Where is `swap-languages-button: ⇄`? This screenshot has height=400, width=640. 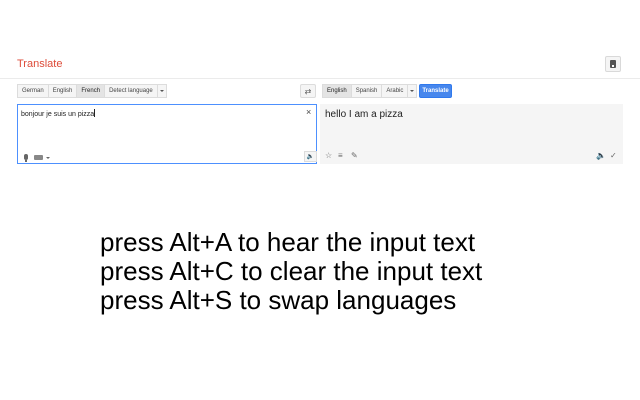
swap-languages-button: ⇄ is located at coordinates (308, 91).